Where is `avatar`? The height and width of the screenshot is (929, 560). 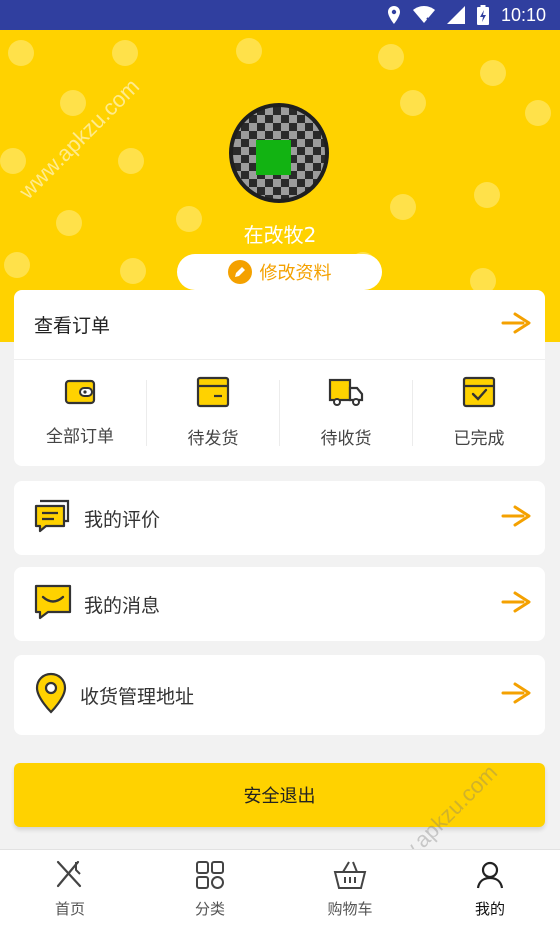 avatar is located at coordinates (279, 153).